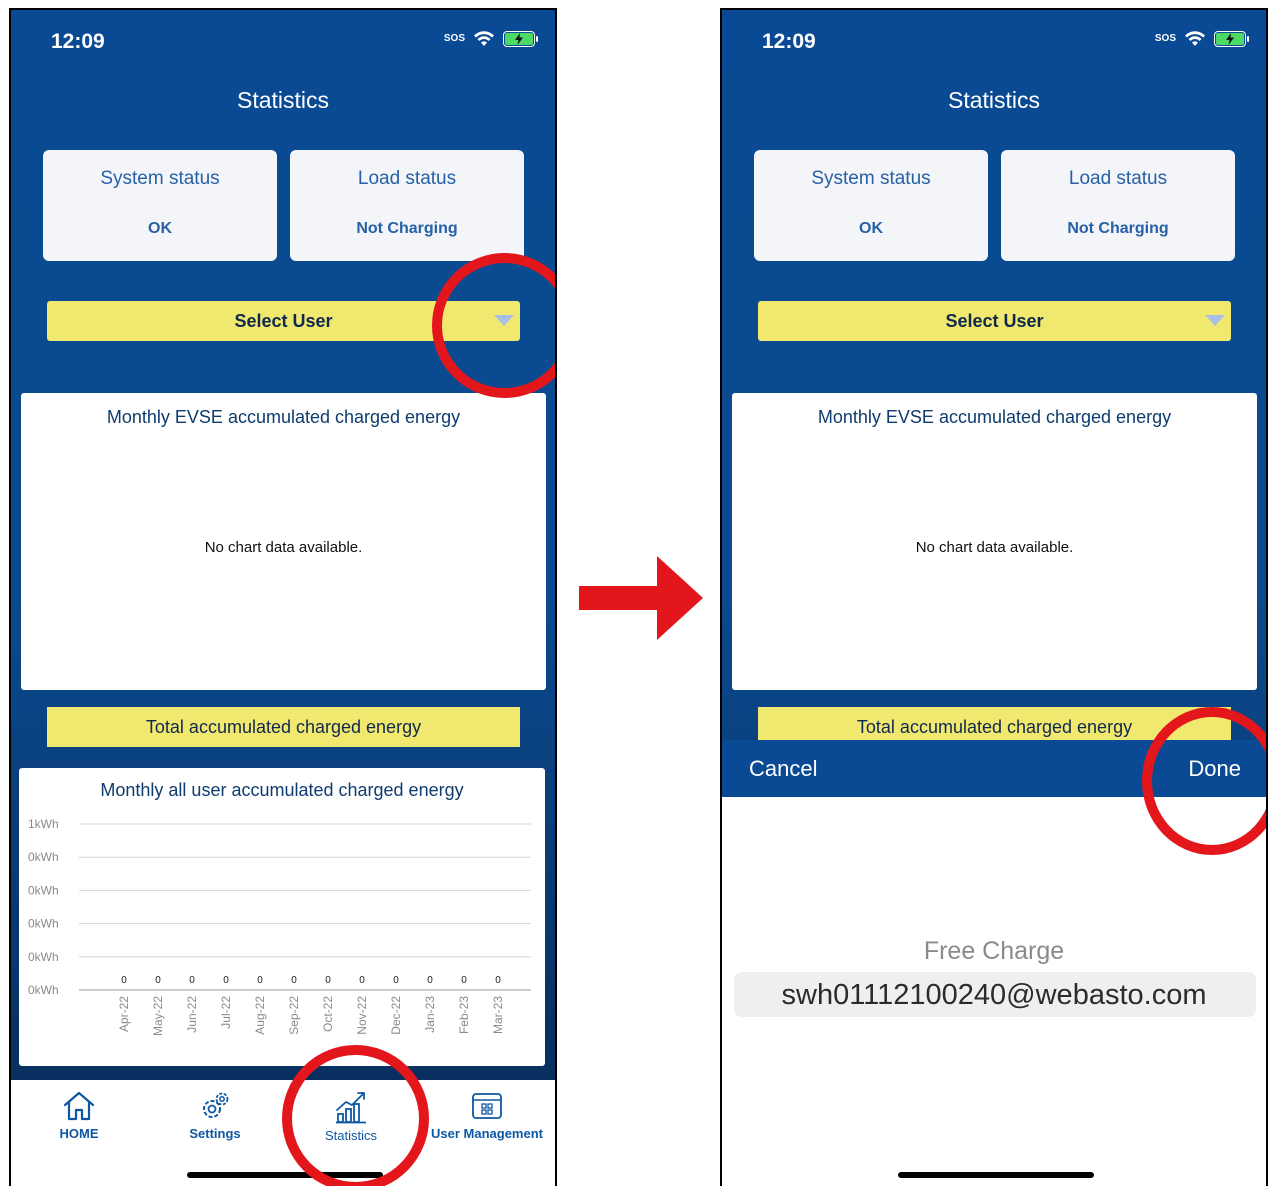 This screenshot has width=1277, height=1186. I want to click on x-tick-label: Dec-22, so click(396, 1015).